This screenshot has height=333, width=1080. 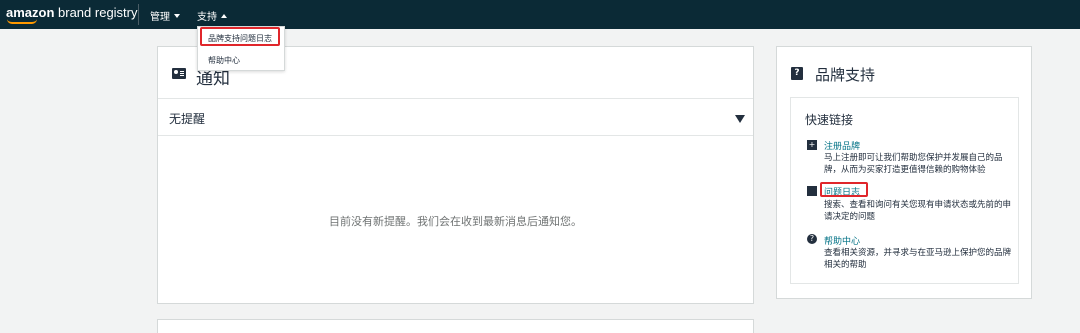 I want to click on logo-smile-icon, so click(x=22, y=21).